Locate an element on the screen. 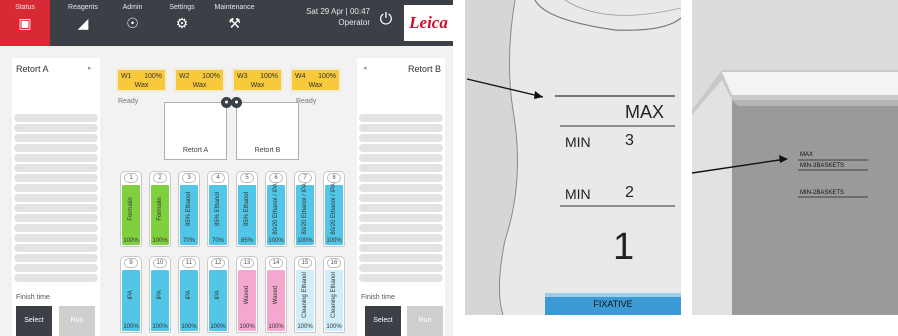 The height and width of the screenshot is (336, 898). retort-a-run-button: Run is located at coordinates (77, 321).